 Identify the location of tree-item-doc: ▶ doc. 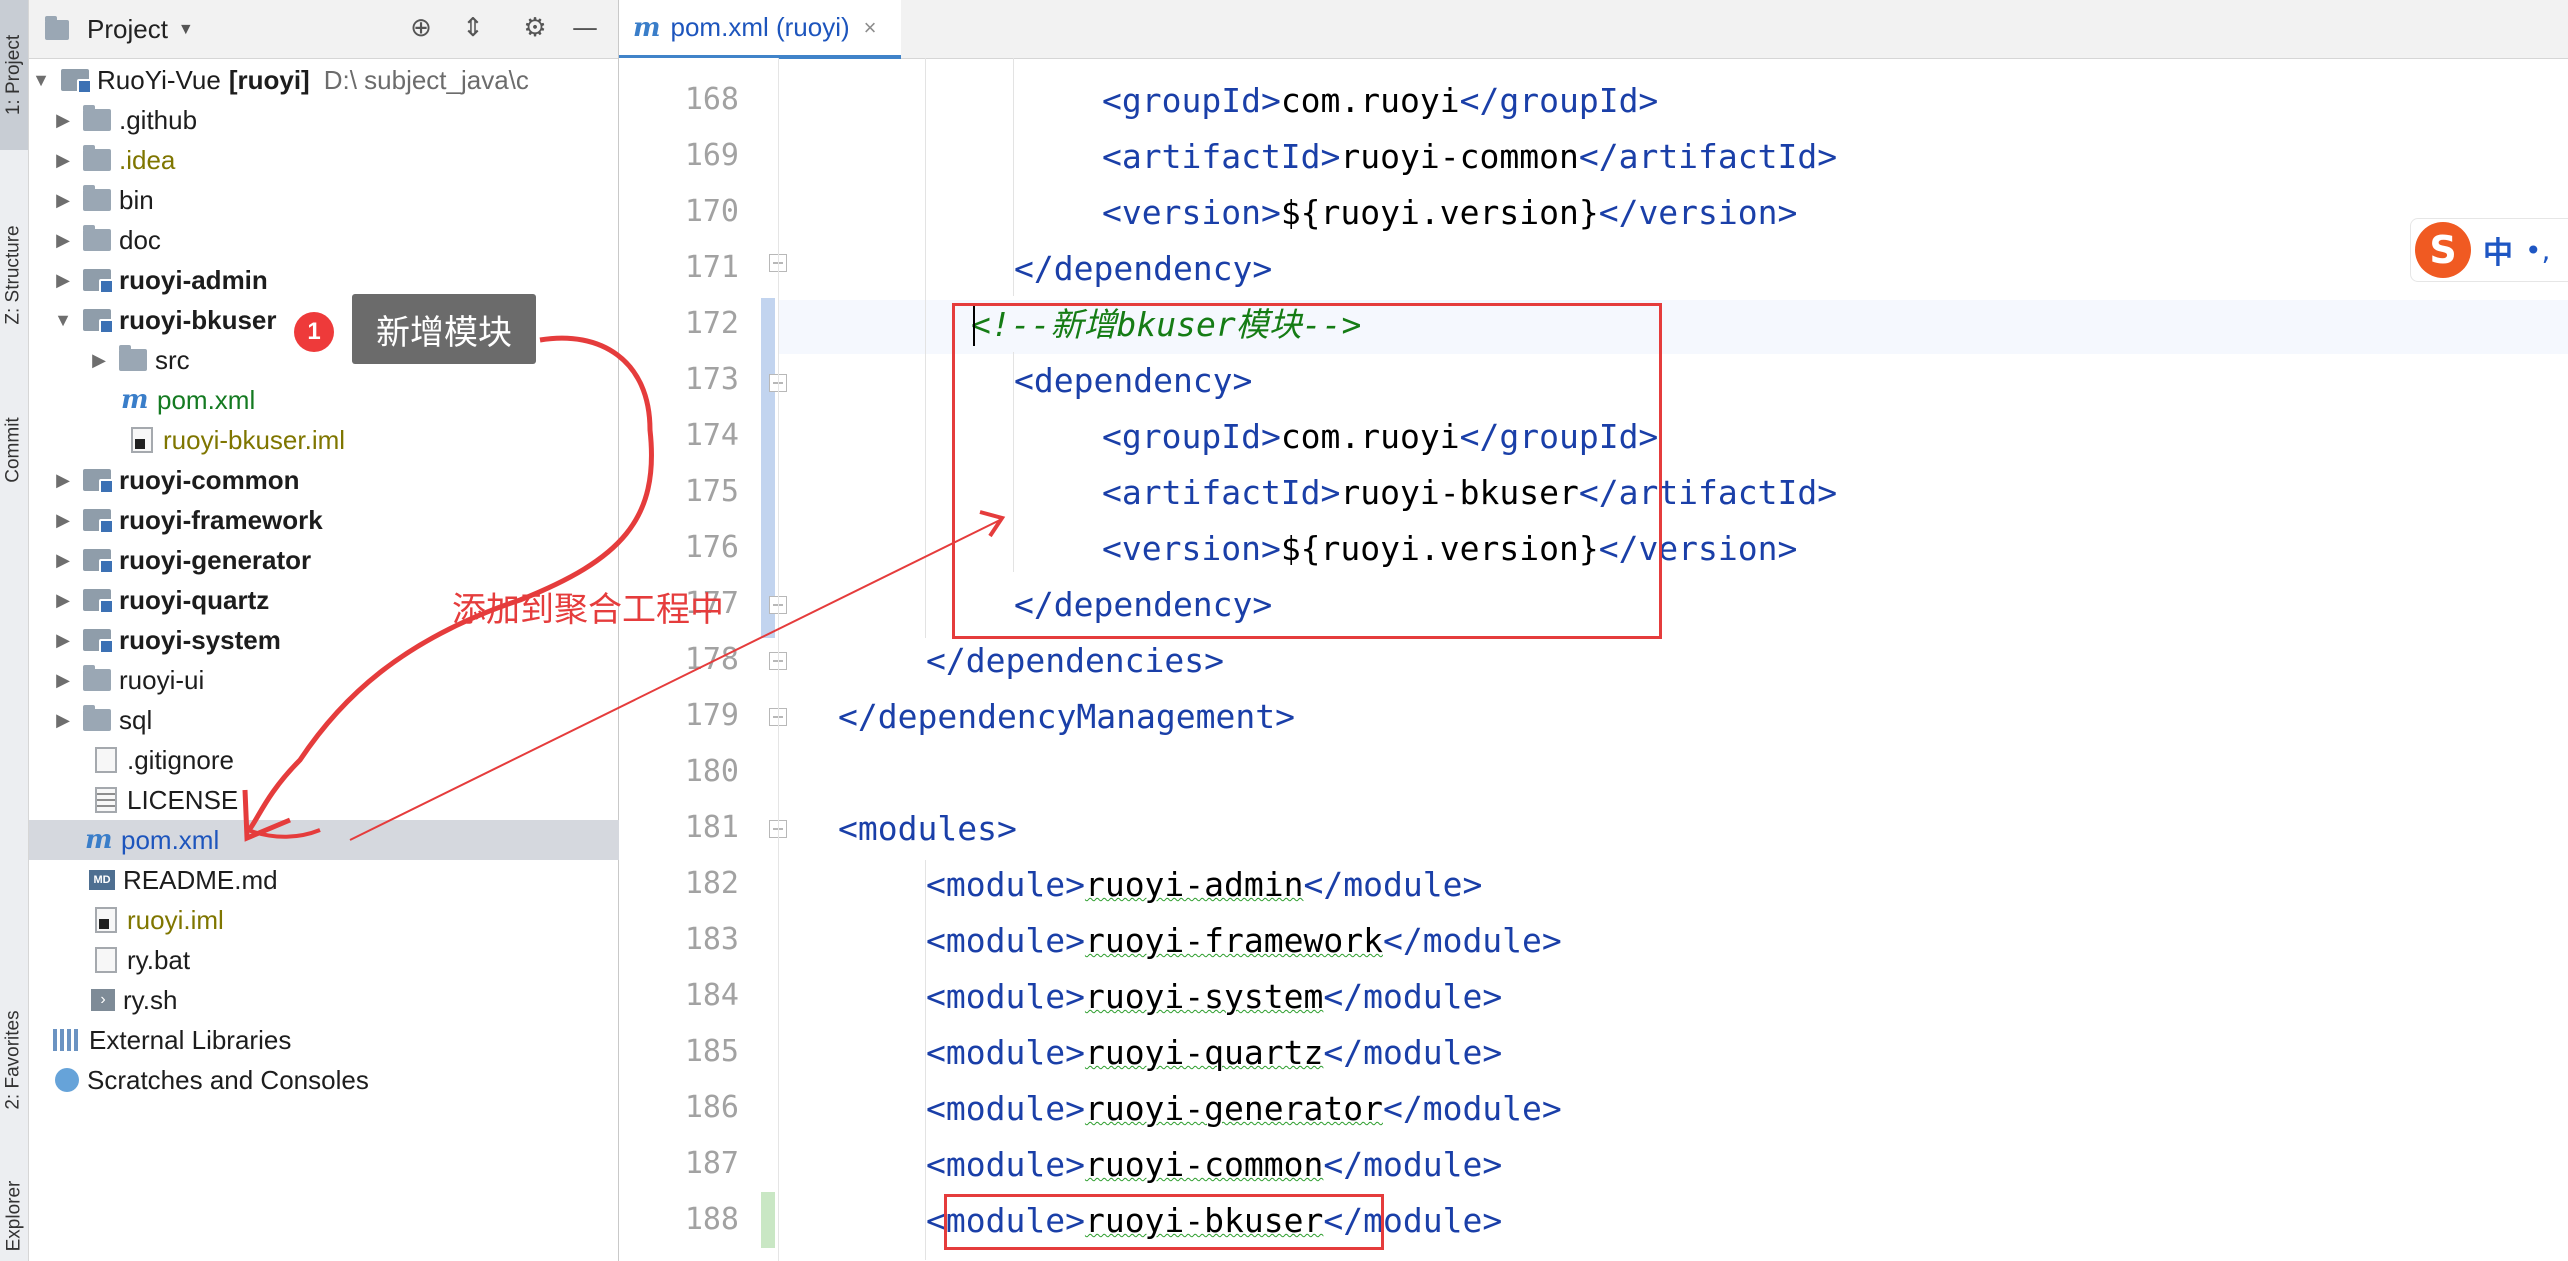
(335, 240).